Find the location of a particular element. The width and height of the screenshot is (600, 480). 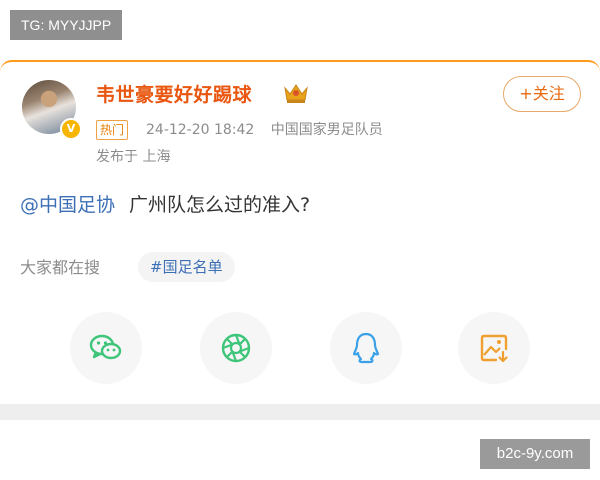

save-image-icon is located at coordinates (494, 348).